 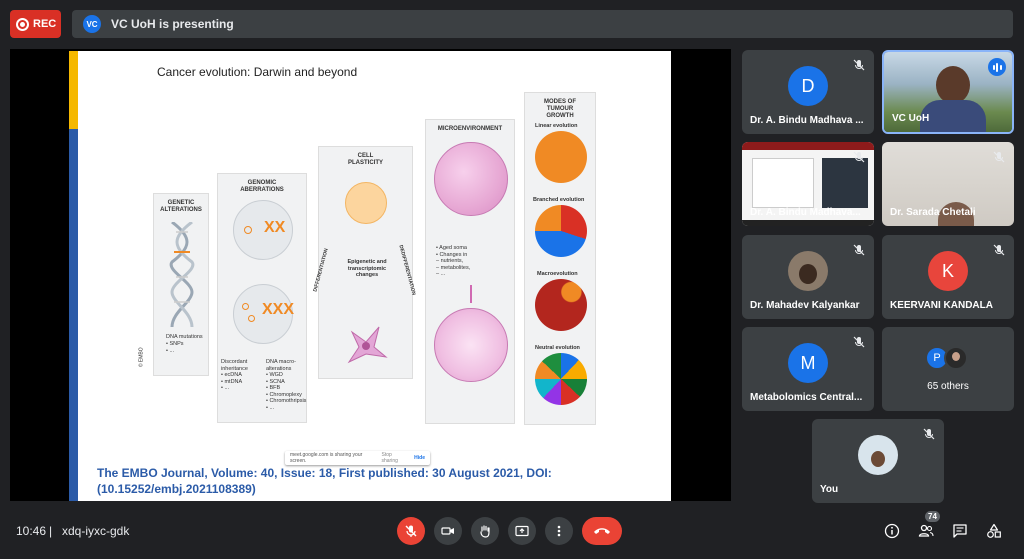 I want to click on slide-watermark: © EMBO, so click(x=141, y=357).